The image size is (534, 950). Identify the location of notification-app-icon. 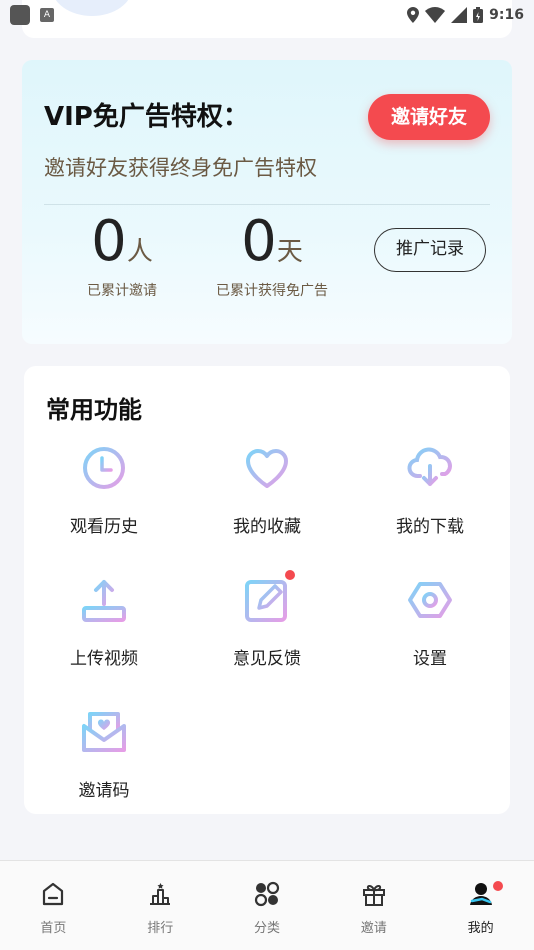
(20, 15).